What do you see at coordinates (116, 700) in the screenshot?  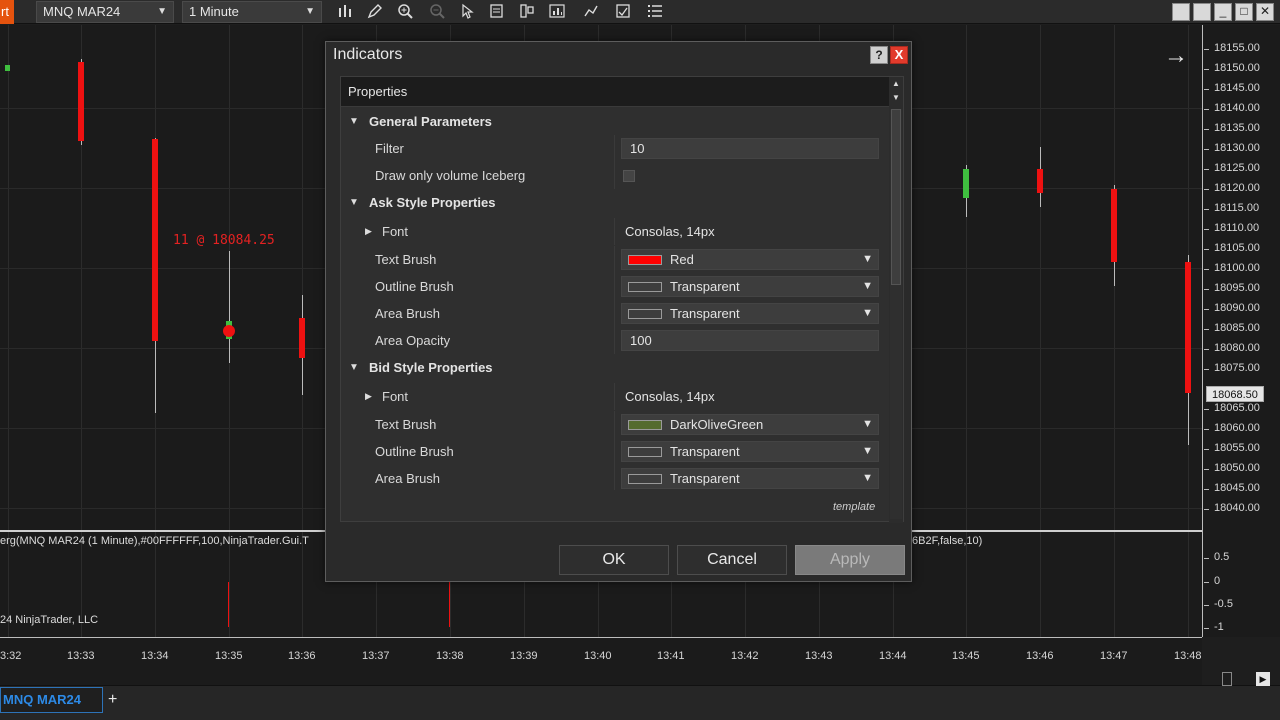 I see `add-tab-button: +` at bounding box center [116, 700].